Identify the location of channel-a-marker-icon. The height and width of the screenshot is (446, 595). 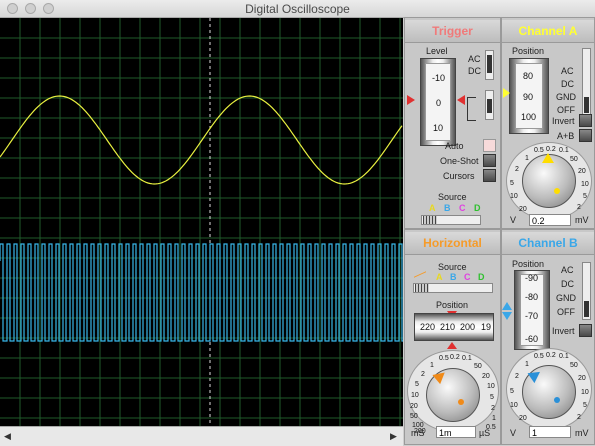
(506, 93).